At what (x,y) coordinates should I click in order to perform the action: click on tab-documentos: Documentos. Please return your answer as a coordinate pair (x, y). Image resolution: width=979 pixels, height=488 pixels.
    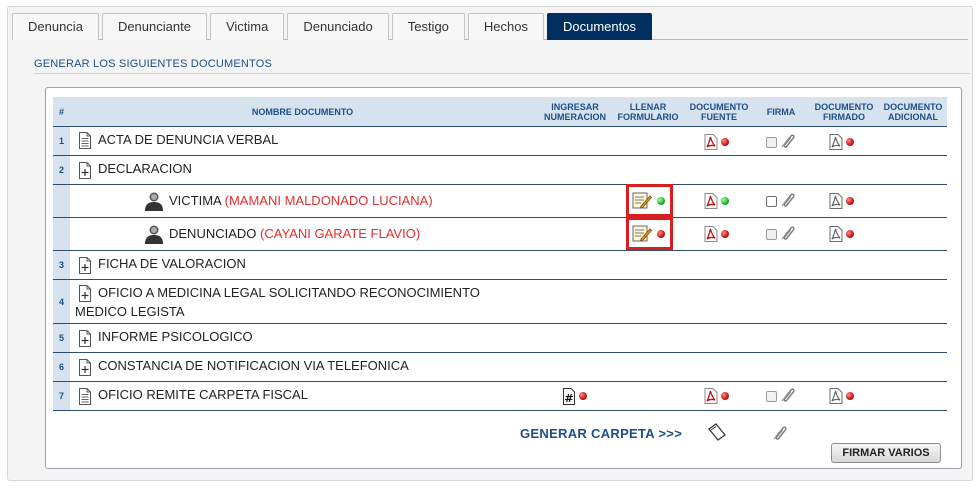
    Looking at the image, I should click on (599, 26).